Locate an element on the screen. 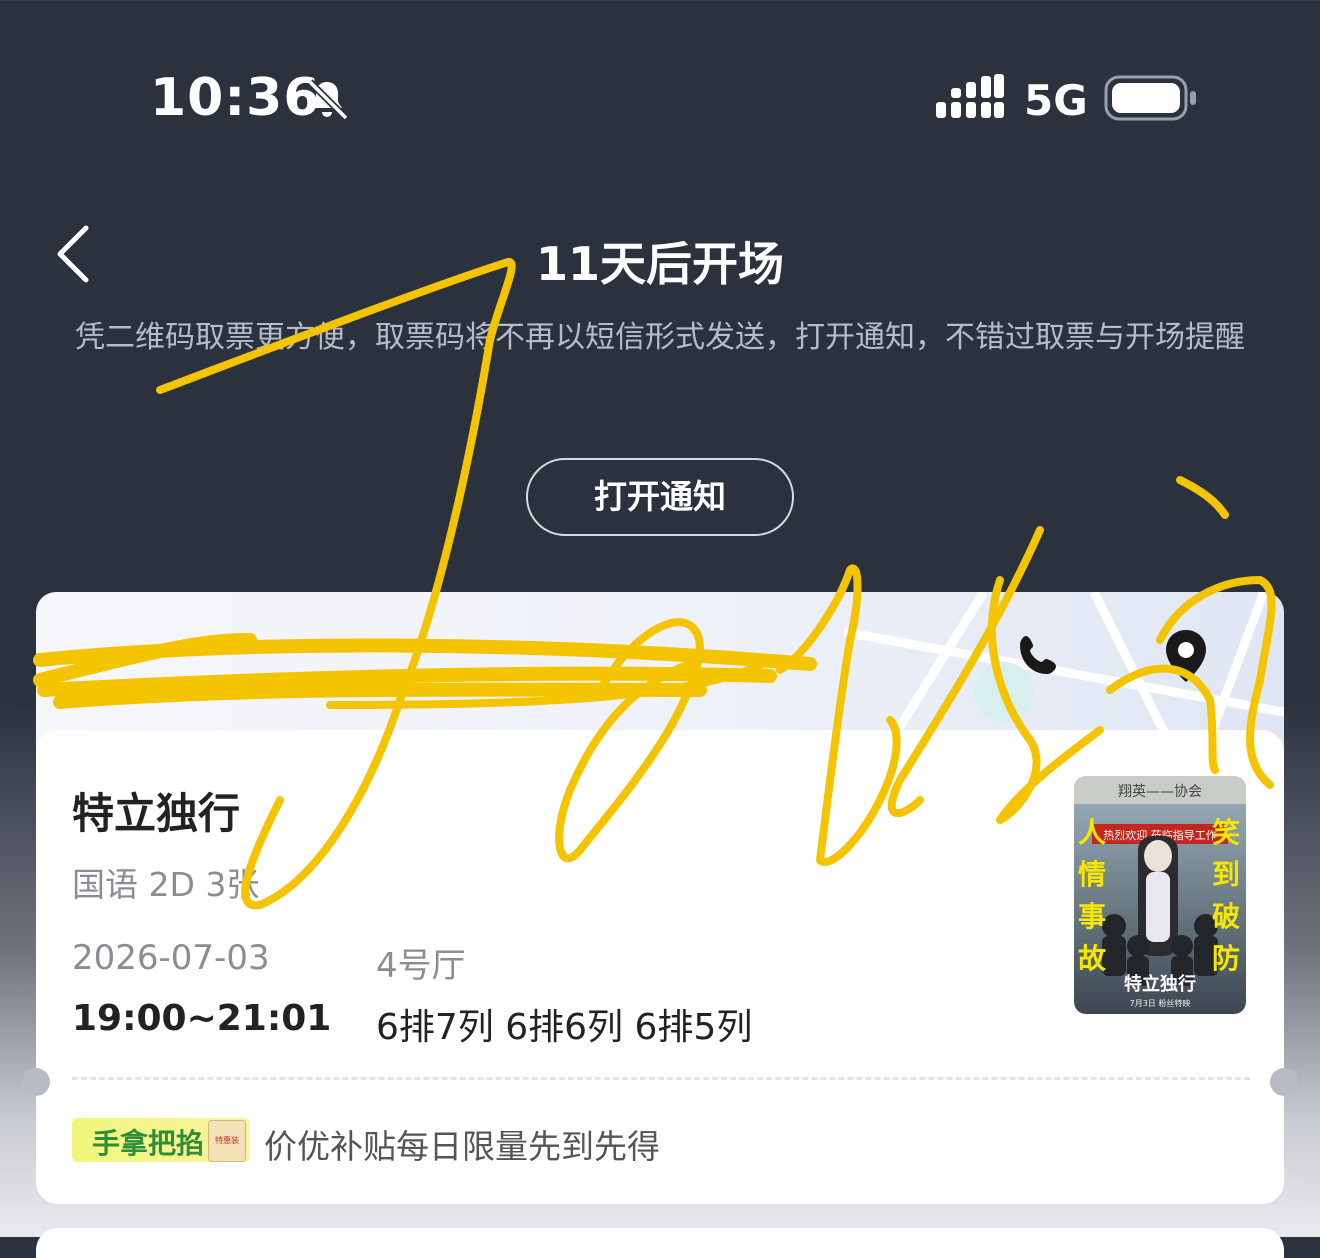  poster-top-sign: 翔英——协会 is located at coordinates (1160, 791).